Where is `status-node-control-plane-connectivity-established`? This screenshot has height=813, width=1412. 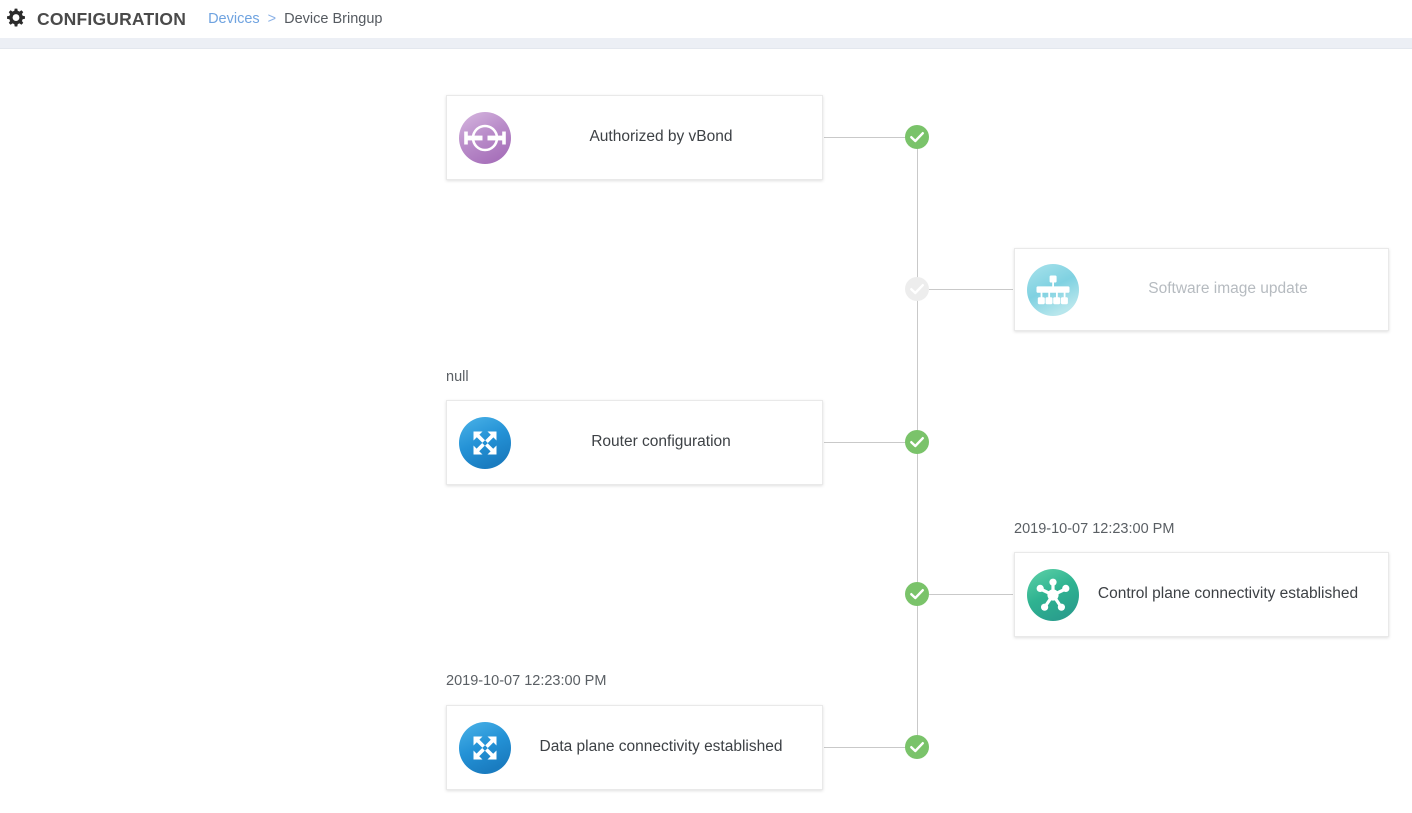
status-node-control-plane-connectivity-established is located at coordinates (917, 594).